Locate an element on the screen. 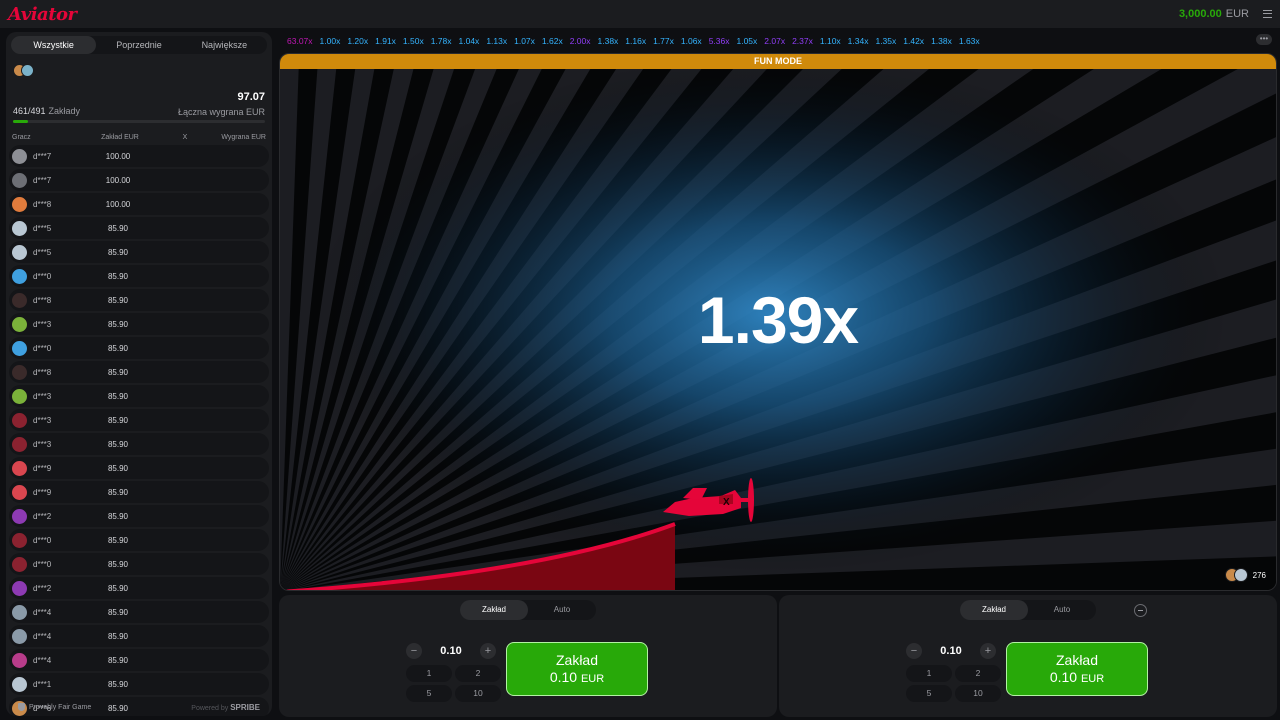  tab-previous: Poprzednie is located at coordinates (138, 45).